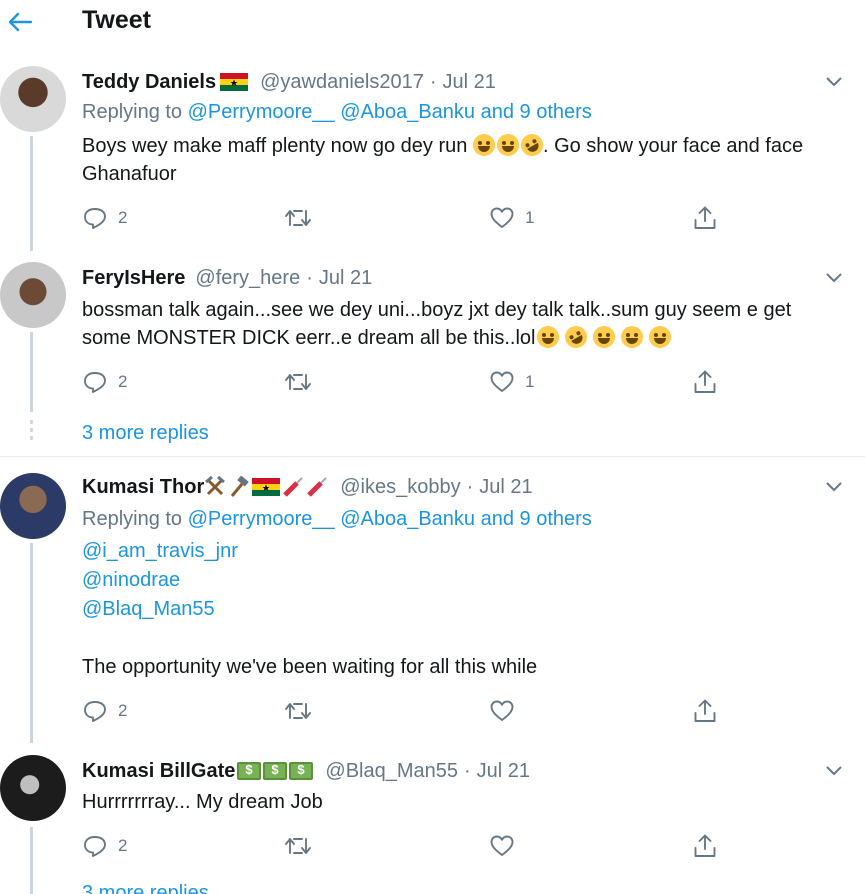 This screenshot has height=894, width=865. Describe the element at coordinates (342, 82) in the screenshot. I see `user-handle: @yawdaniels2017` at that location.